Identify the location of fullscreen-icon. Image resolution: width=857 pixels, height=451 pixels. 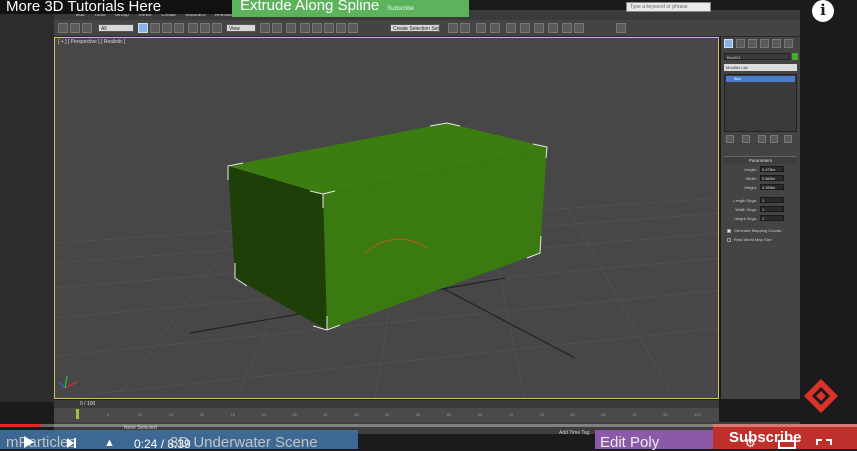
(824, 444).